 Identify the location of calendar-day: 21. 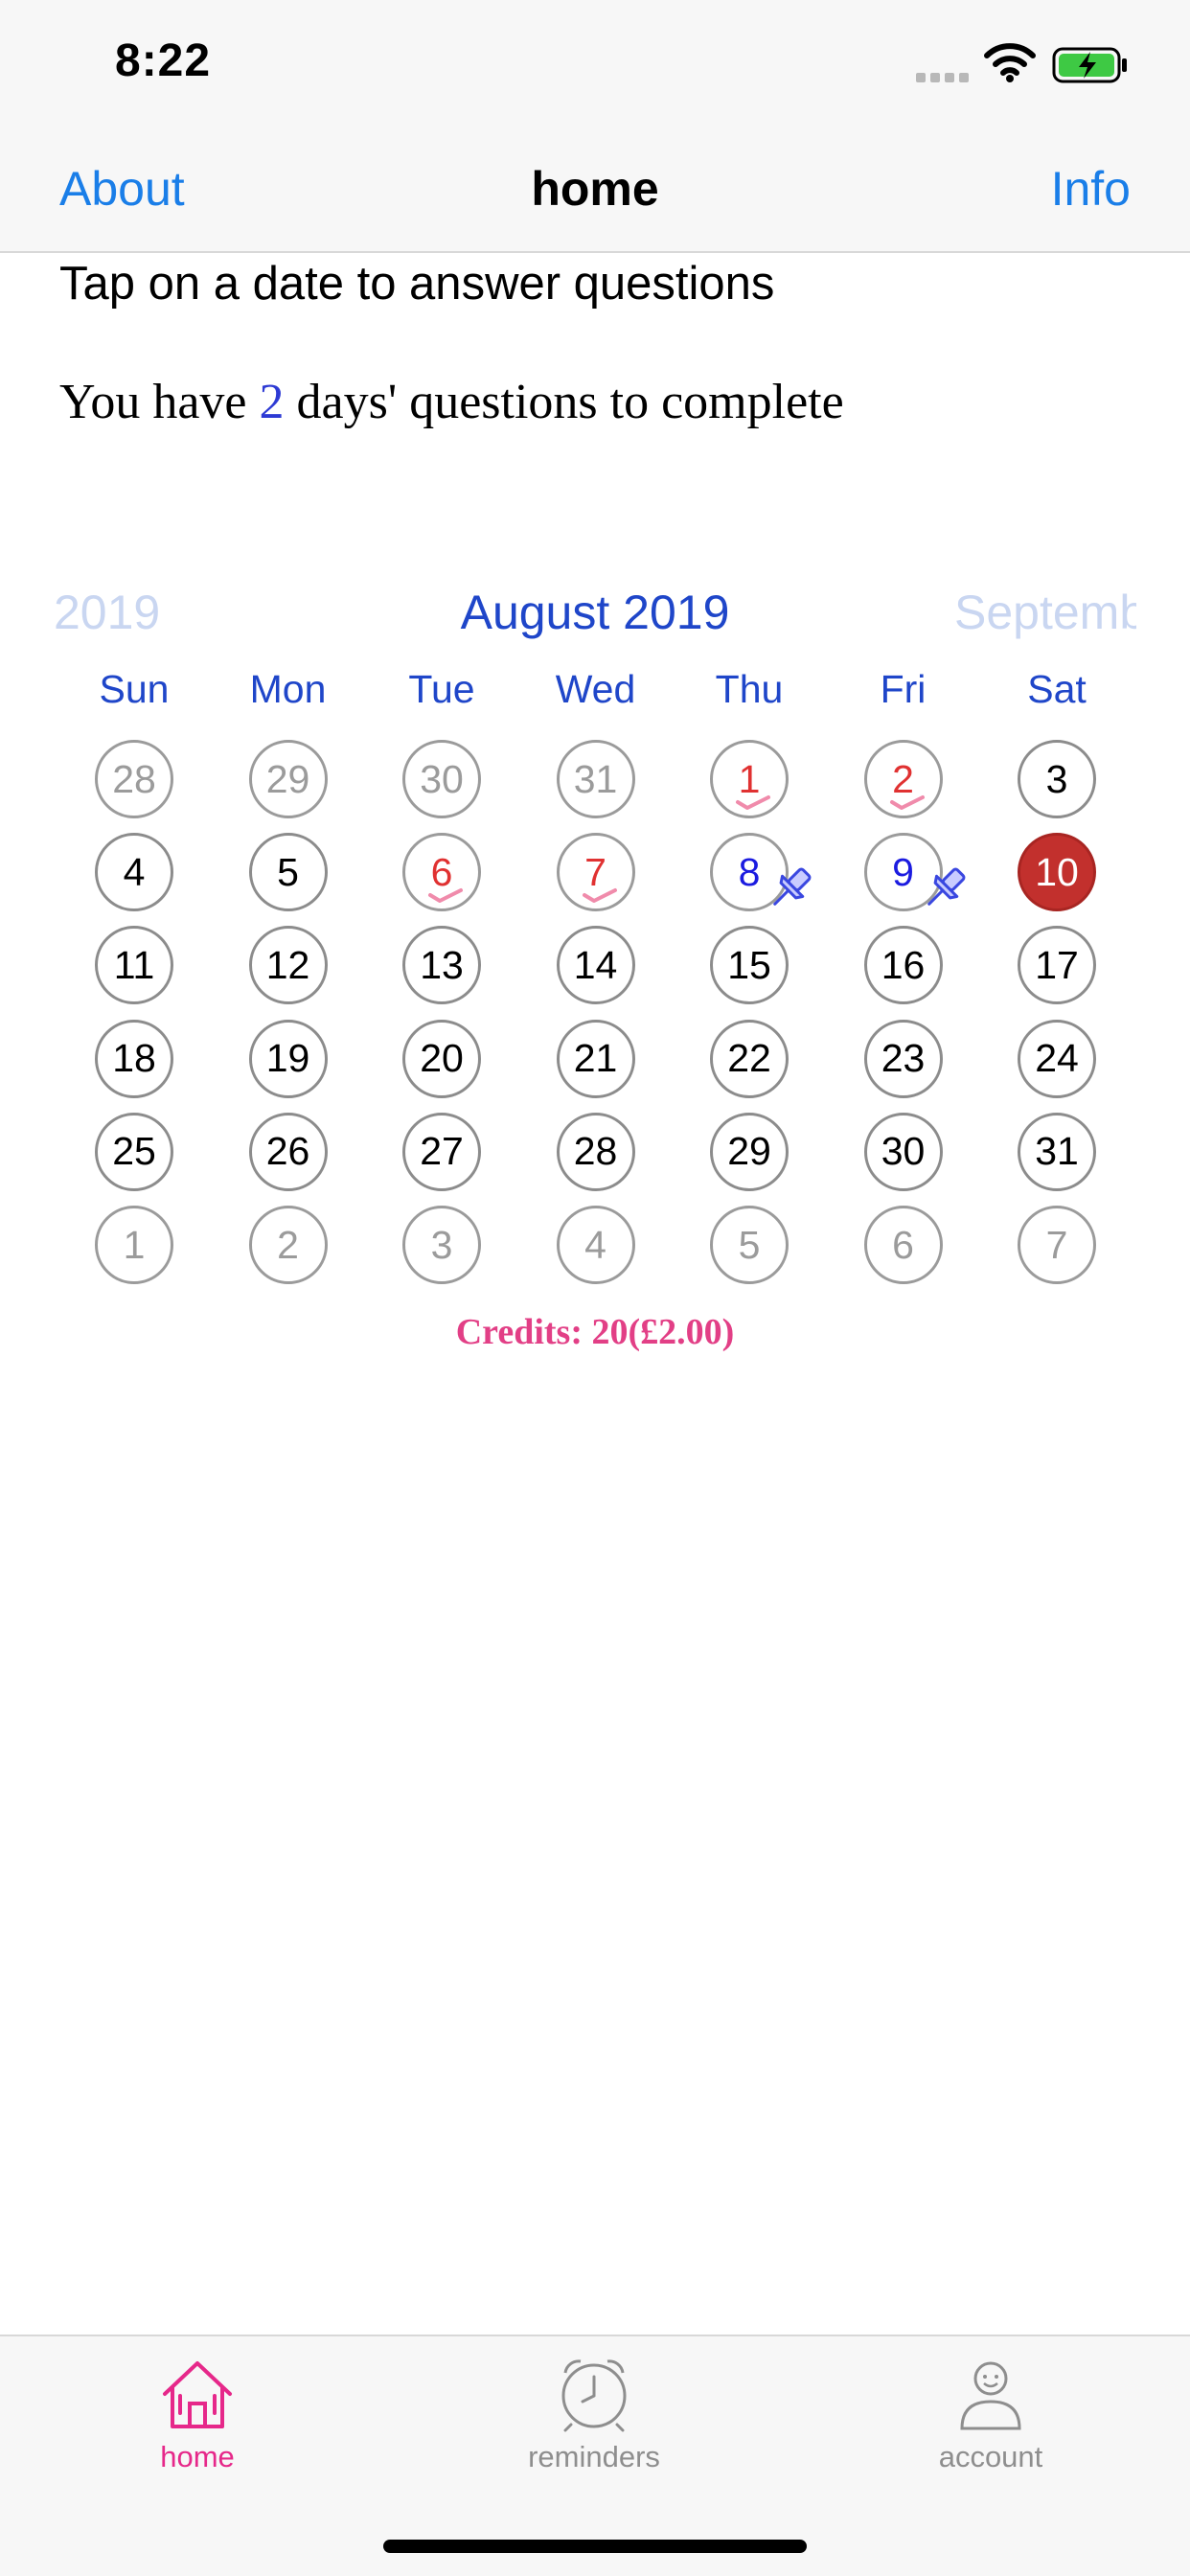
(595, 1058).